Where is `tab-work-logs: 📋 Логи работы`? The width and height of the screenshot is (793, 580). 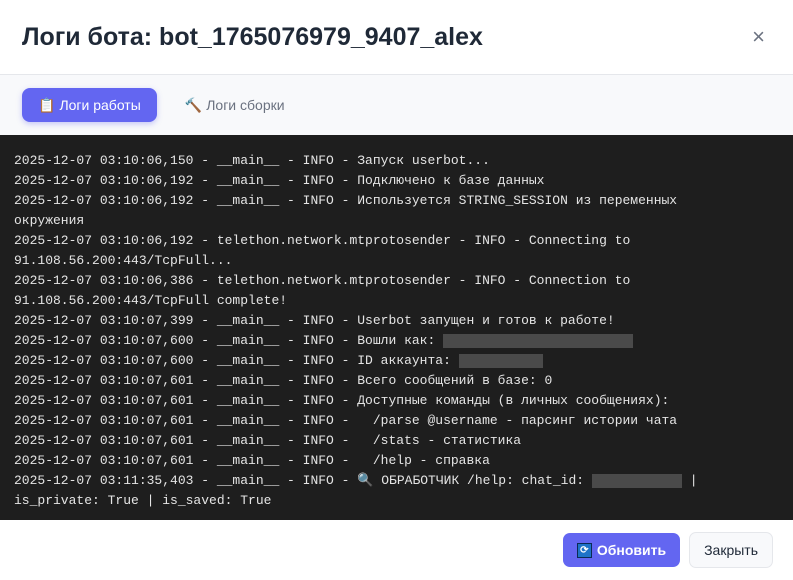 tab-work-logs: 📋 Логи работы is located at coordinates (89, 105).